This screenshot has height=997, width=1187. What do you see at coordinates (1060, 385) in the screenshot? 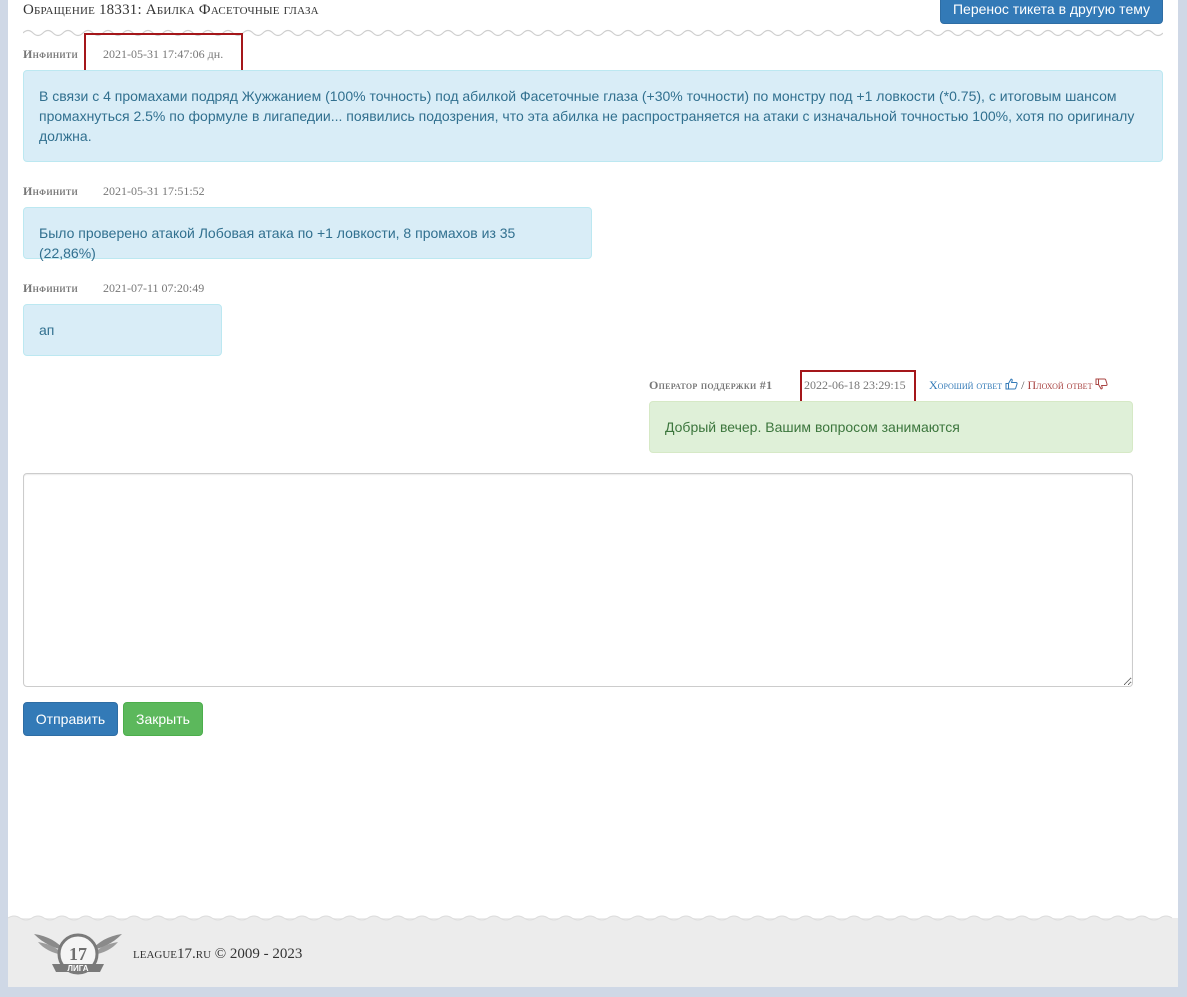
I see `bad-answer-label: Плохой ответ` at bounding box center [1060, 385].